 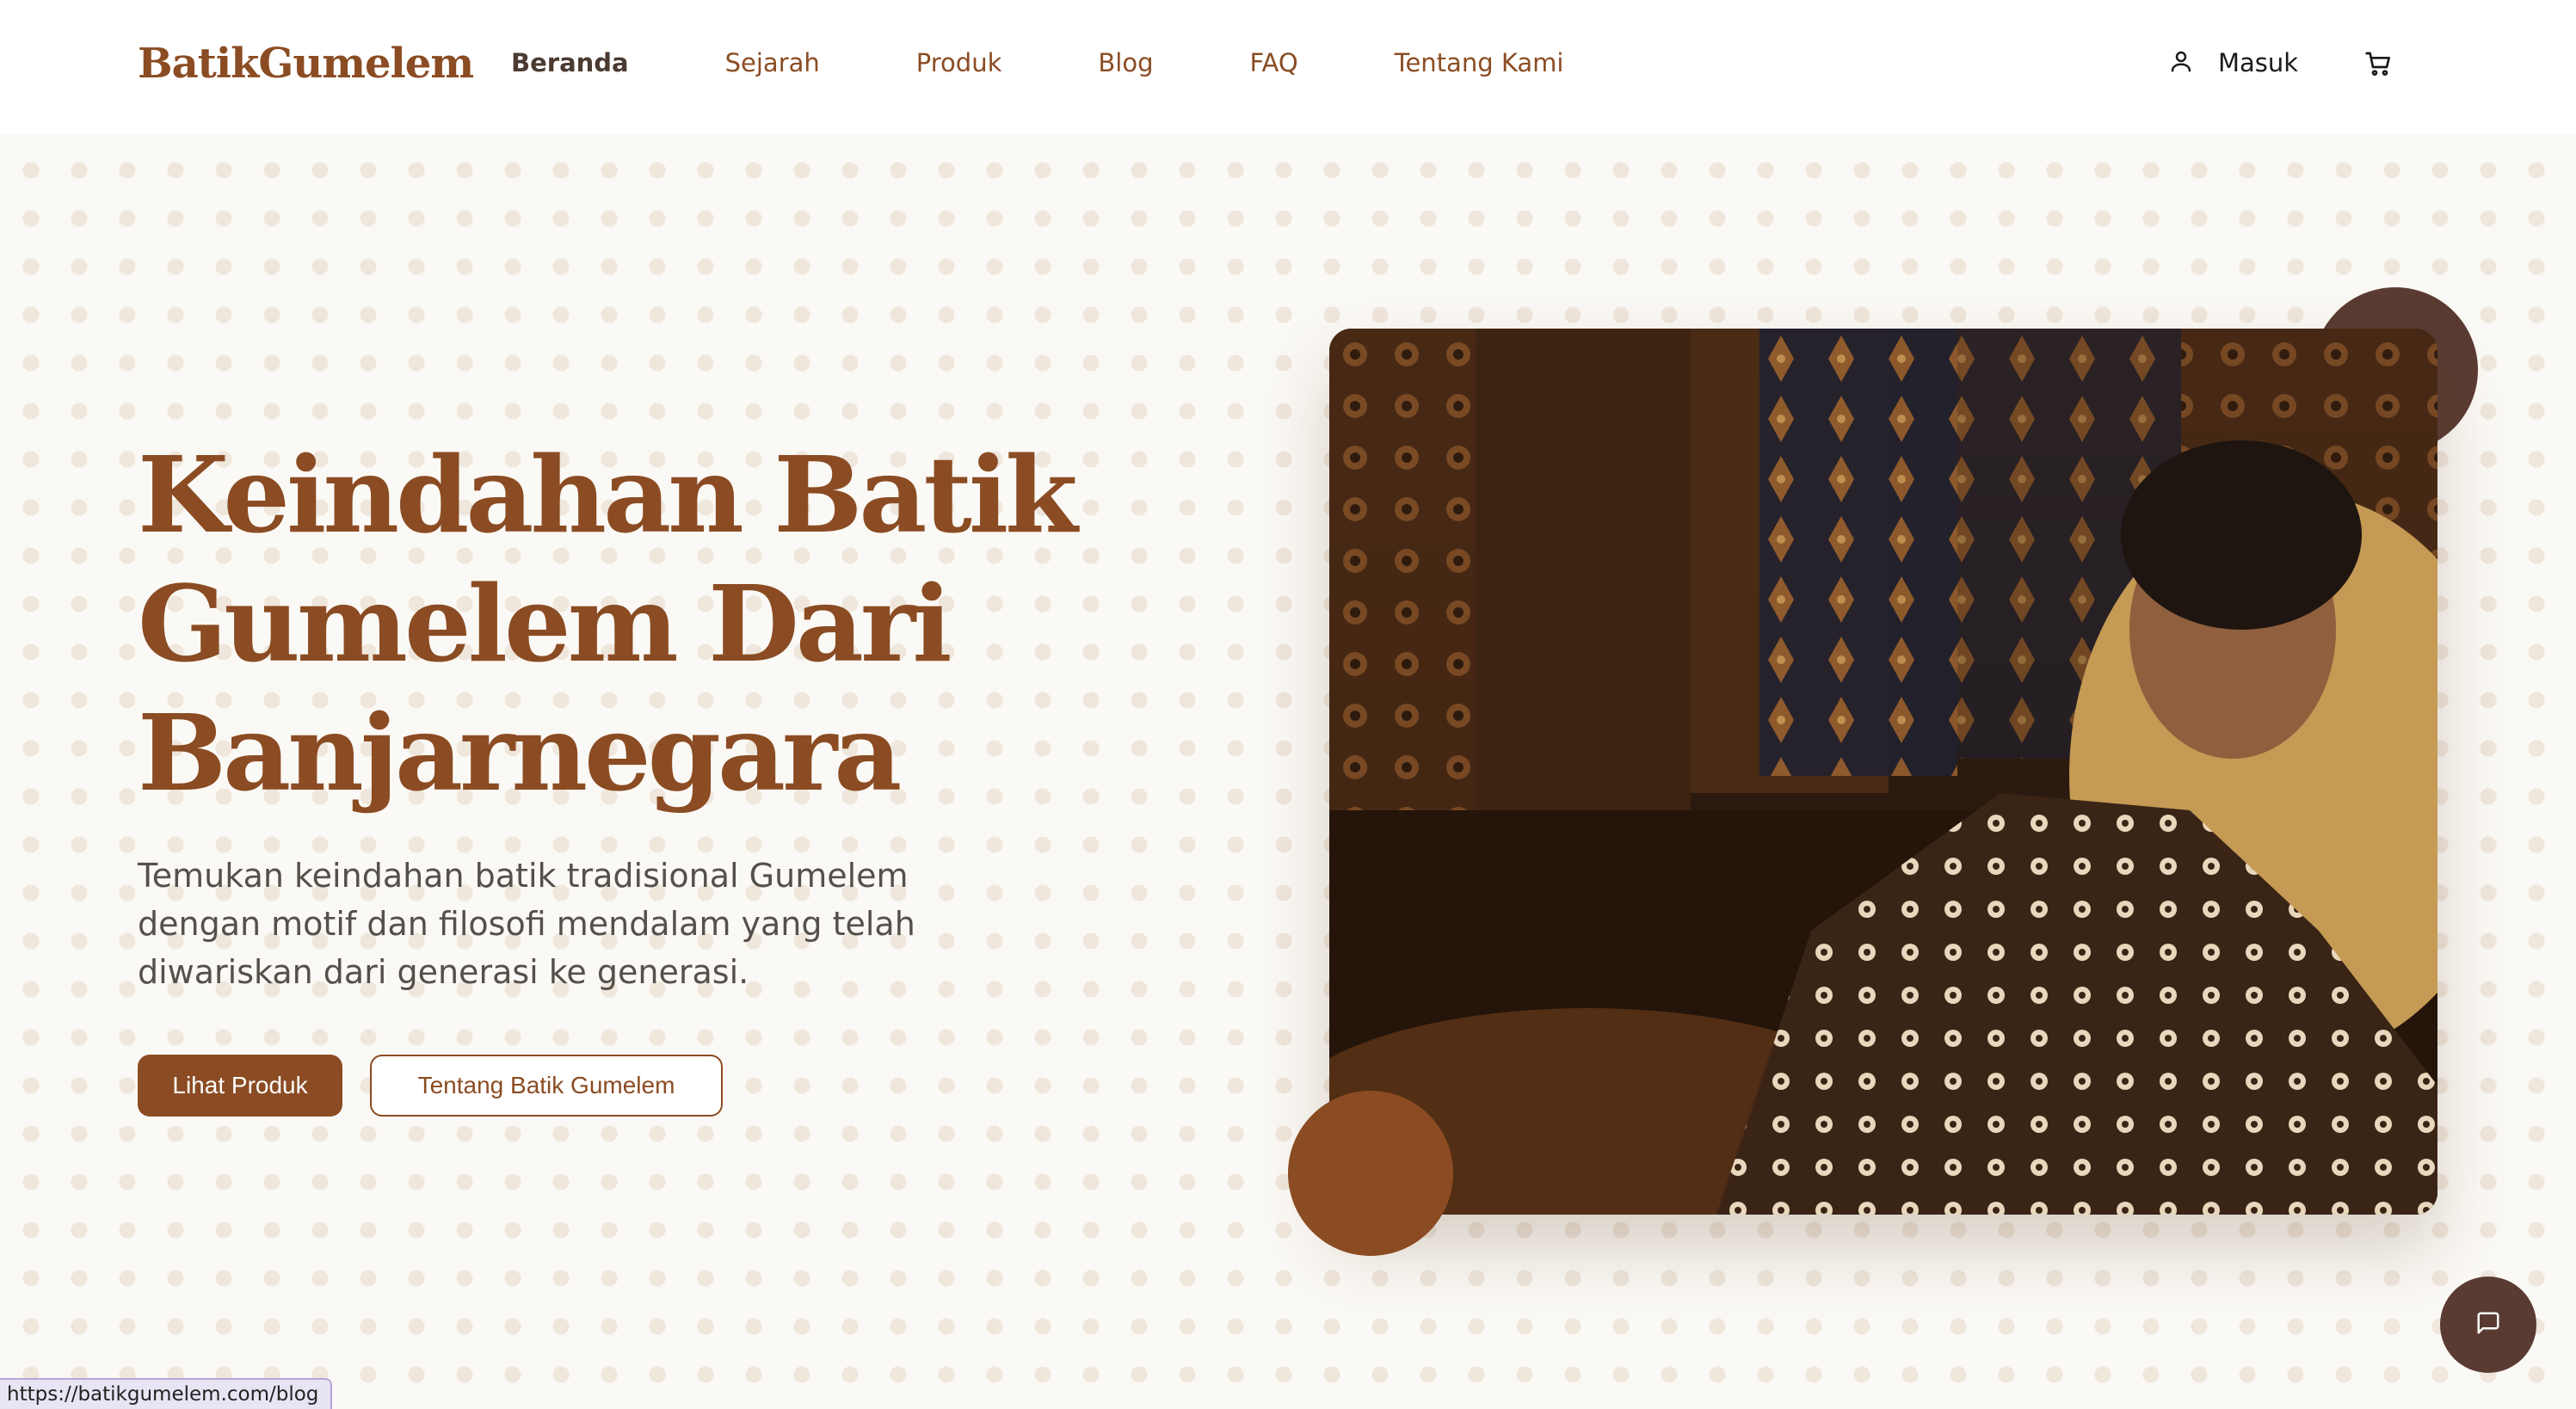 I want to click on nav-item-beranda: Beranda, so click(x=570, y=63).